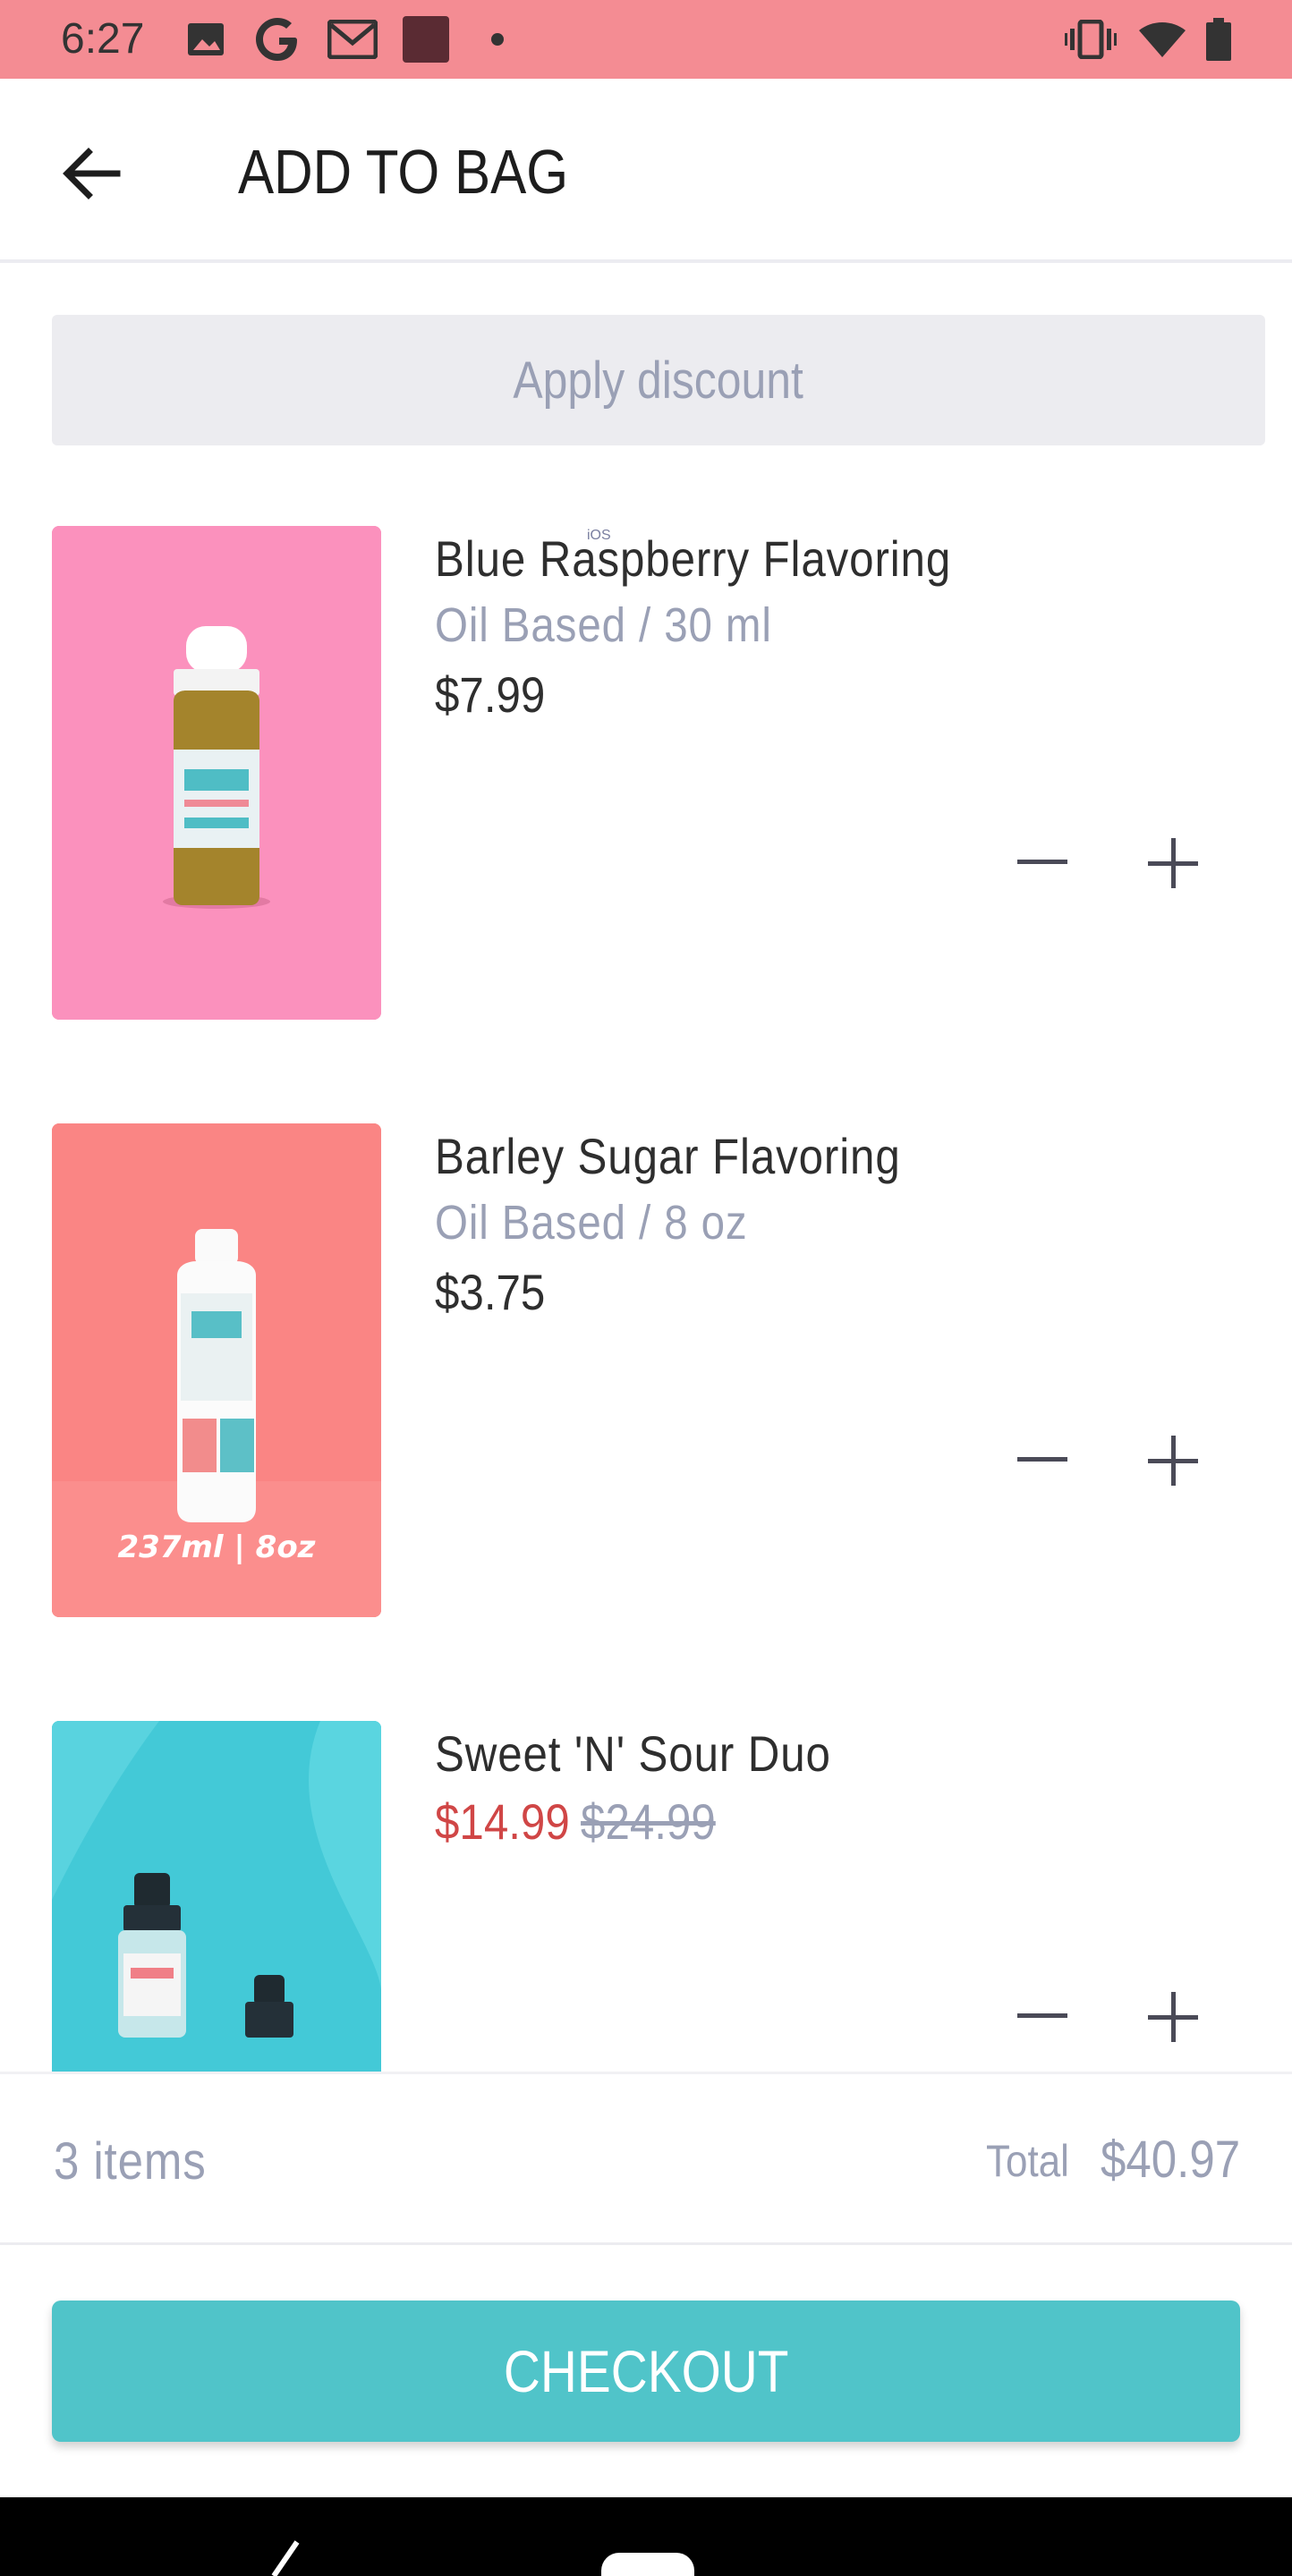 This screenshot has width=1292, height=2576. What do you see at coordinates (648, 2564) in the screenshot?
I see `nav-home-button` at bounding box center [648, 2564].